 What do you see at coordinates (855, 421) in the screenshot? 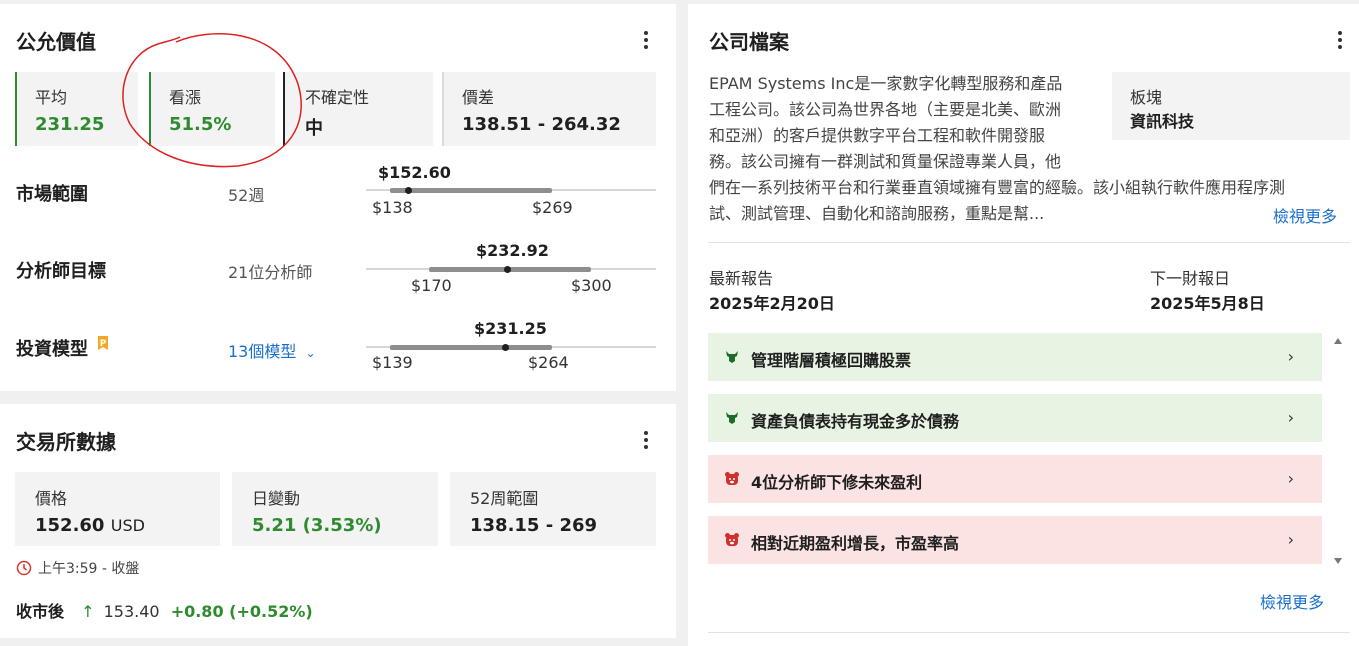
I see `insight-text: 資產負債表持有現金多於債務` at bounding box center [855, 421].